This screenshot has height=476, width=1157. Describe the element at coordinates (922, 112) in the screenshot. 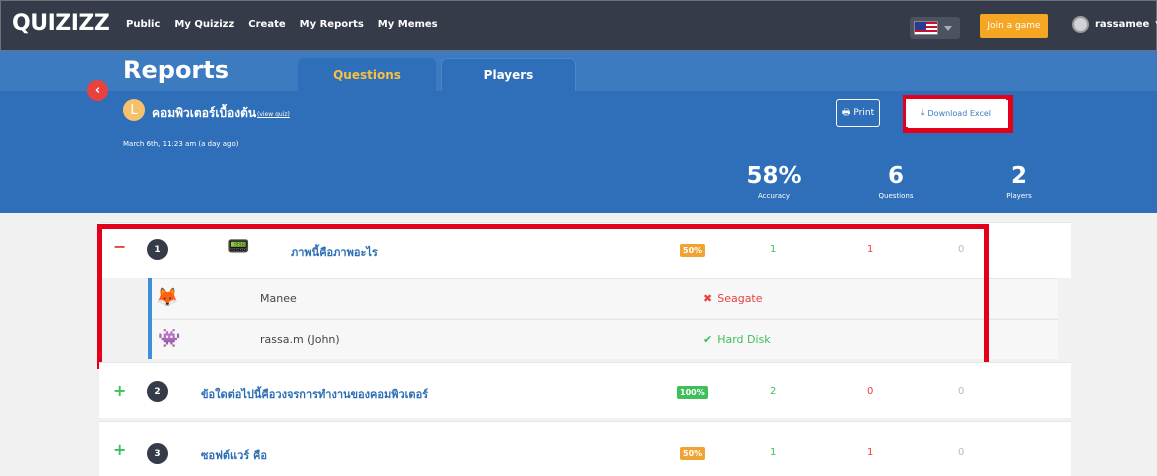

I see `download-icon: ⤓` at that location.